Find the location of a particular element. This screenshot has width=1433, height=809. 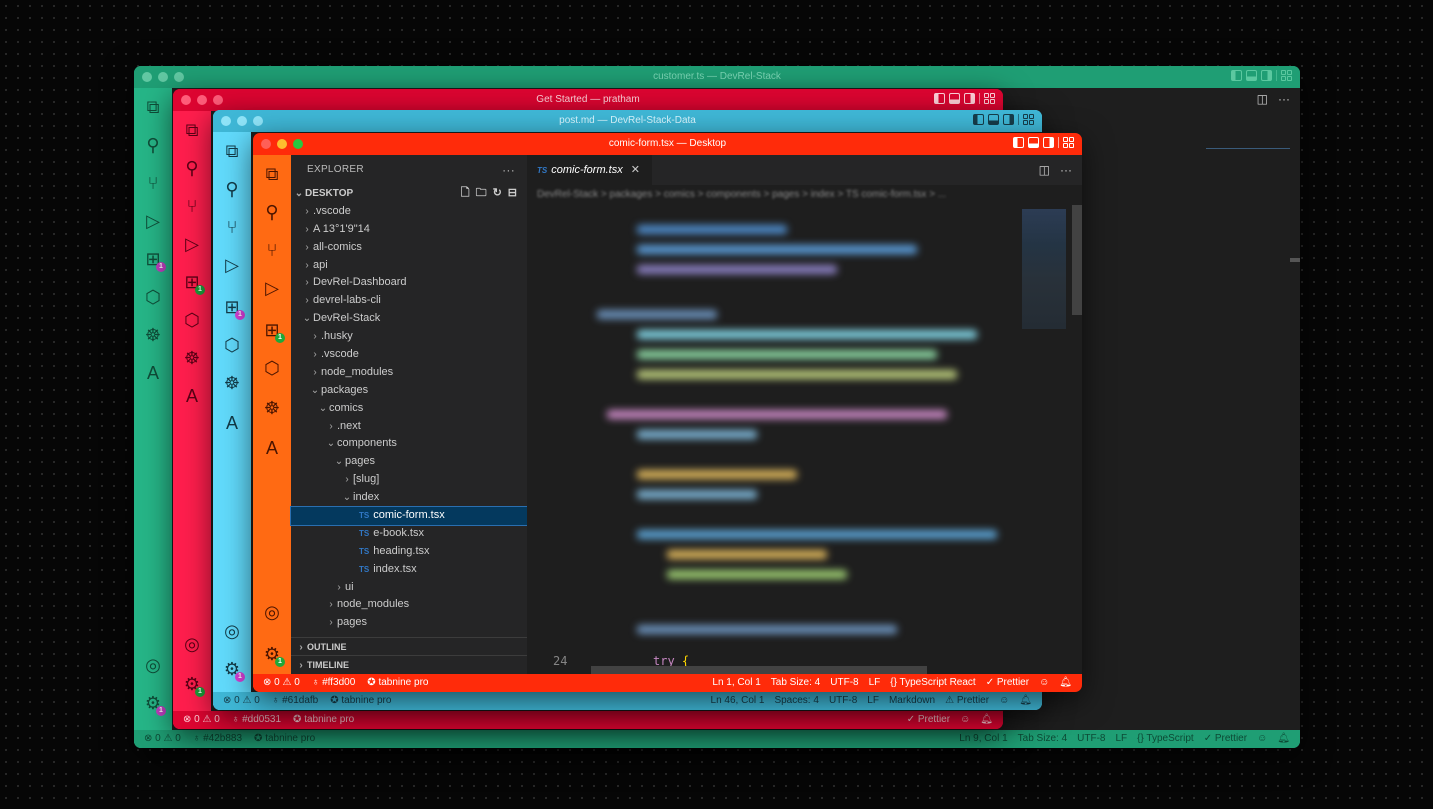

folder-item: › ui is located at coordinates (409, 588).